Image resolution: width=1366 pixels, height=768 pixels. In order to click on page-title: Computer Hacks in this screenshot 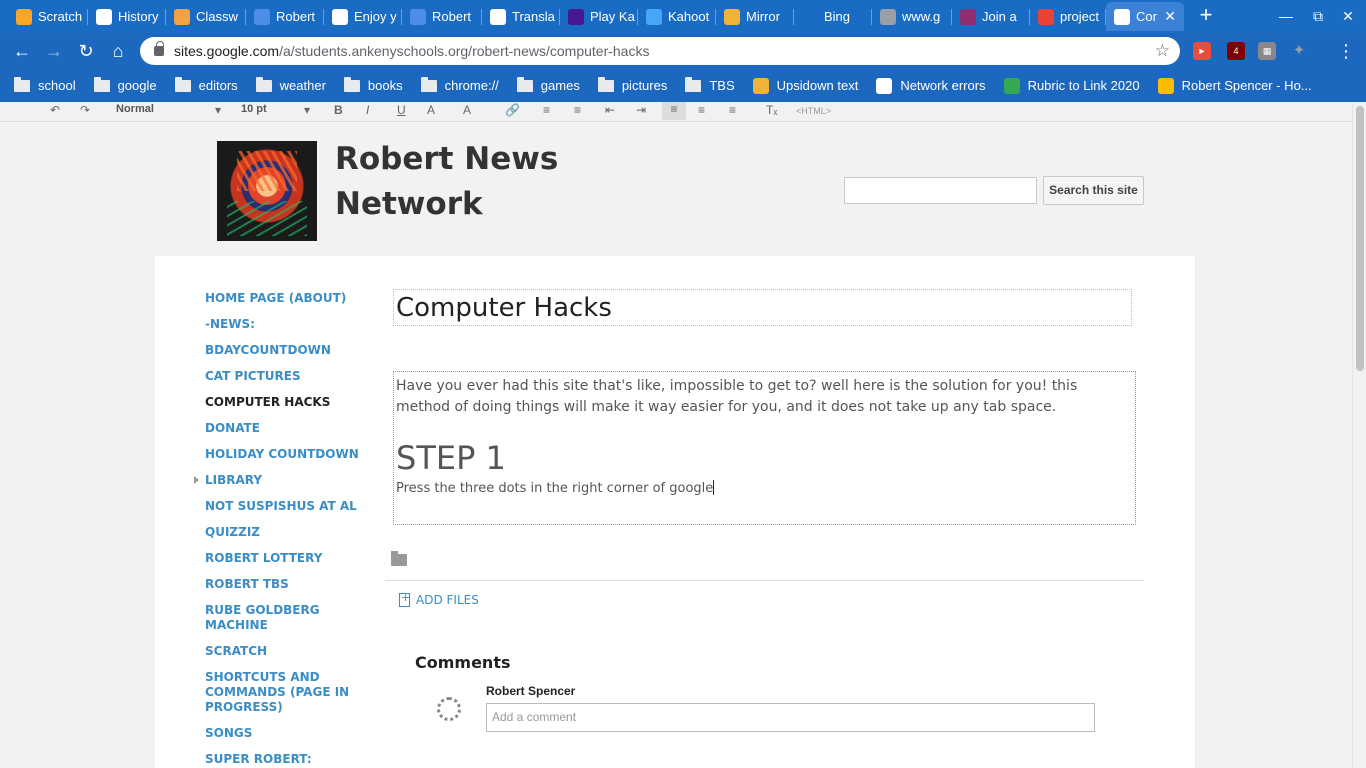, I will do `click(762, 307)`.